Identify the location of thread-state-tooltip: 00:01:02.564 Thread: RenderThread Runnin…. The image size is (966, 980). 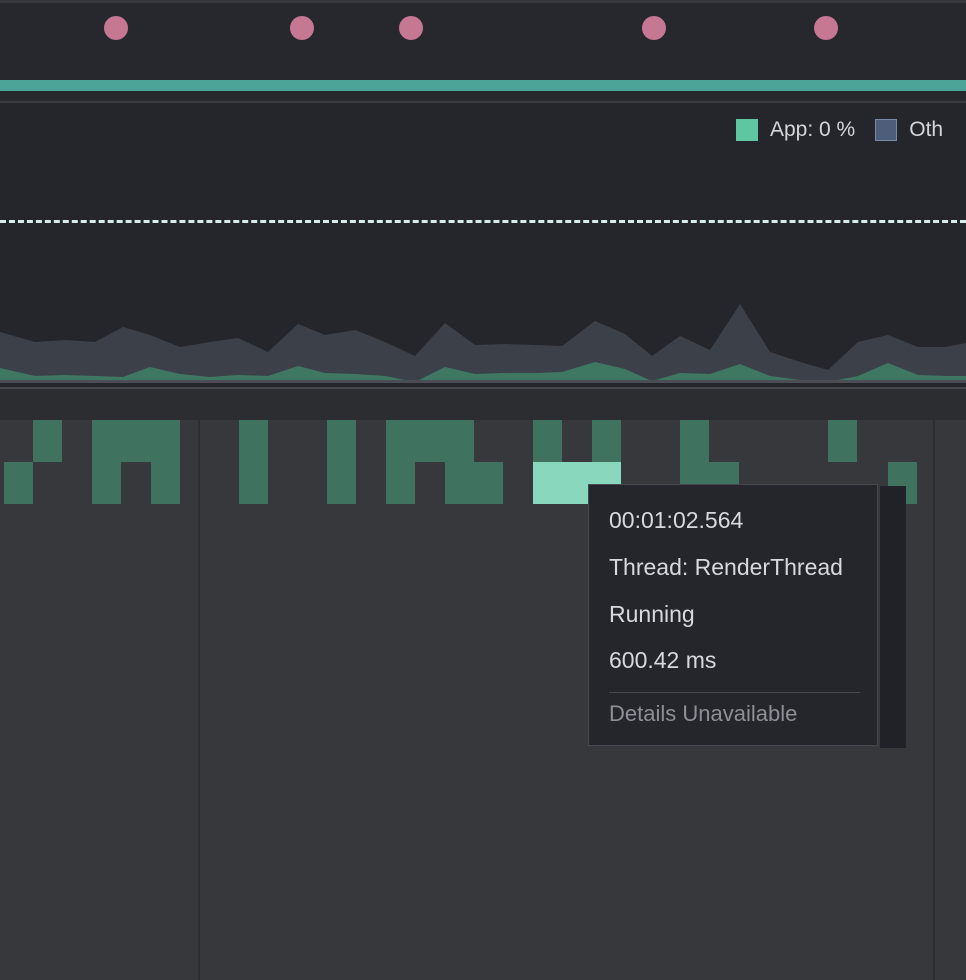
(733, 615).